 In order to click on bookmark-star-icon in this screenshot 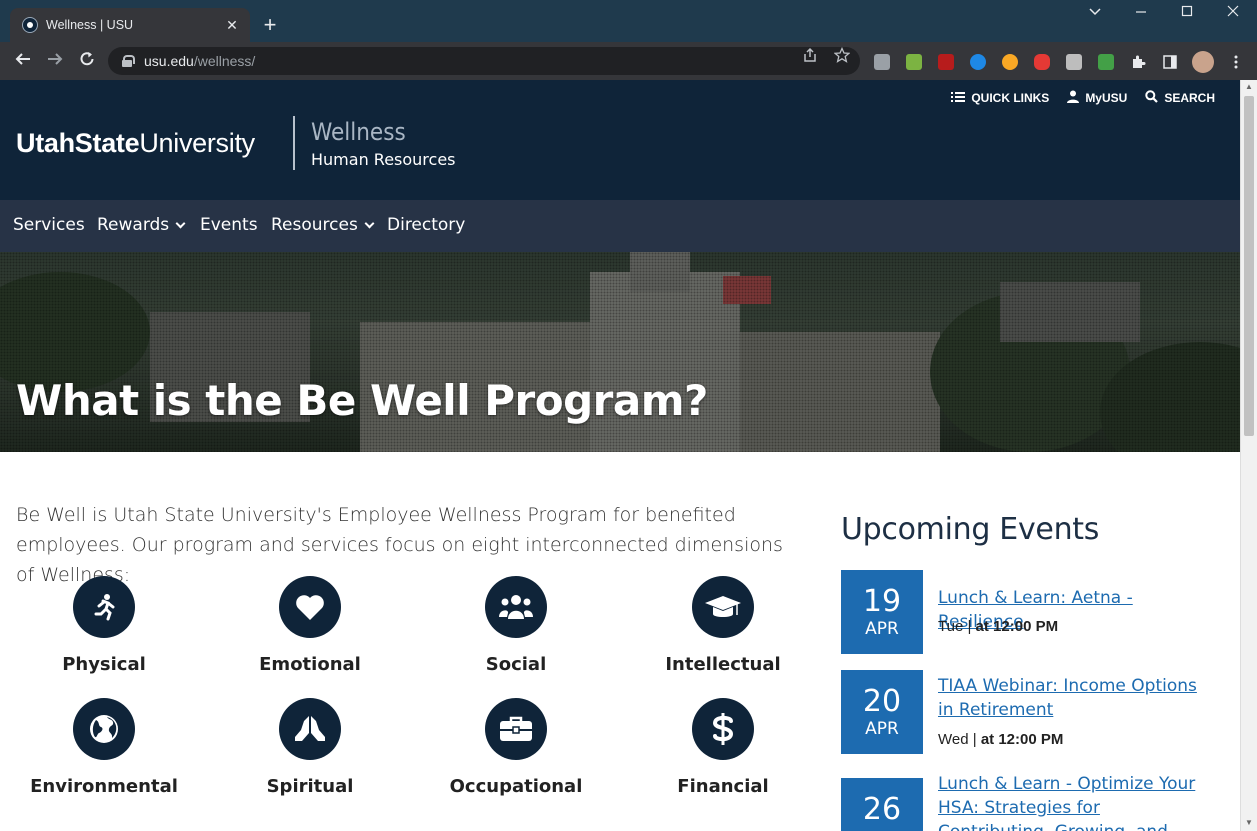, I will do `click(842, 56)`.